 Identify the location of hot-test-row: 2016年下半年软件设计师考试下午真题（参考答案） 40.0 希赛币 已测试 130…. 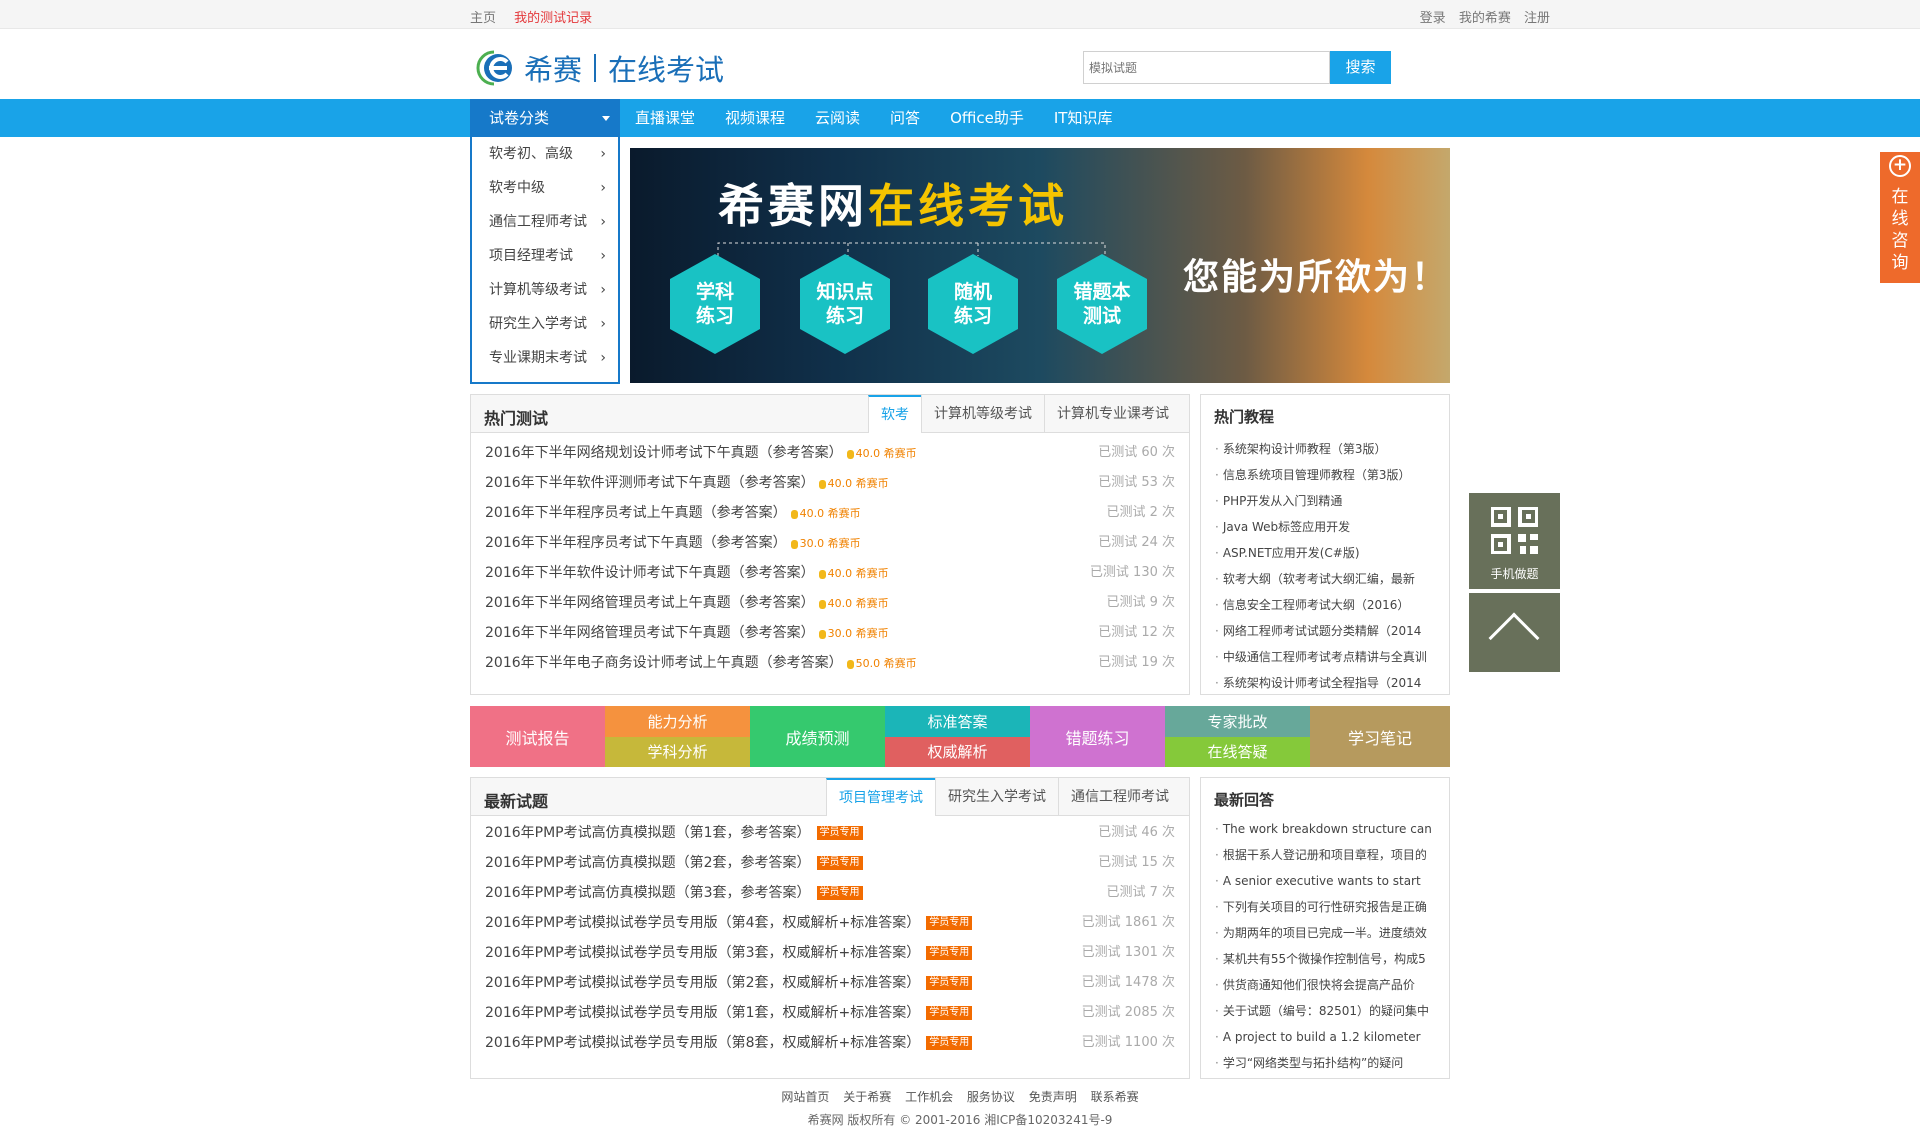
(830, 573).